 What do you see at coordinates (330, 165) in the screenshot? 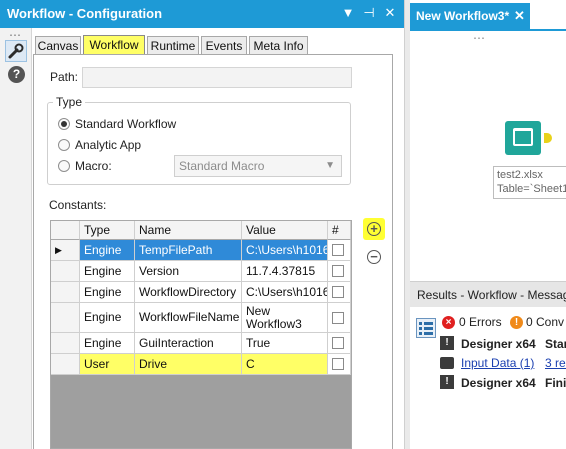
I see `chevron-down-icon: ▼` at bounding box center [330, 165].